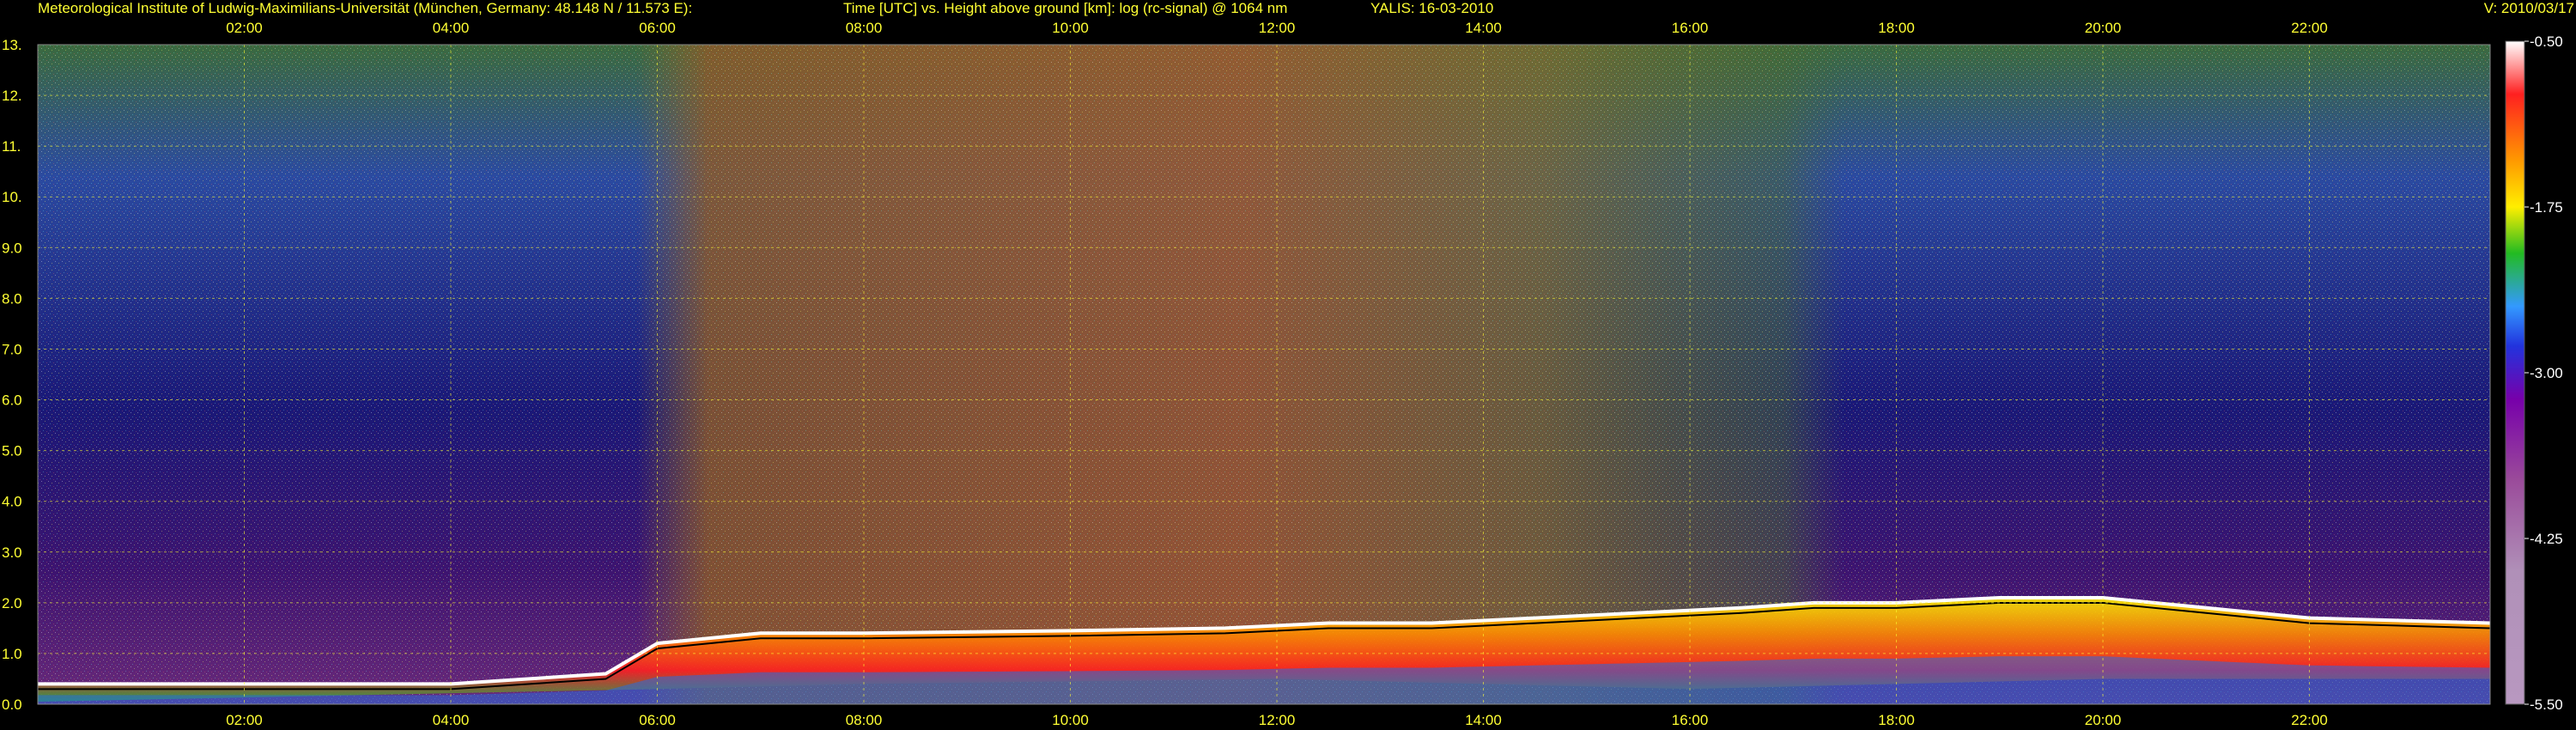  Describe the element at coordinates (2546, 41) in the screenshot. I see `colorbar-tick-label: -0.50` at that location.